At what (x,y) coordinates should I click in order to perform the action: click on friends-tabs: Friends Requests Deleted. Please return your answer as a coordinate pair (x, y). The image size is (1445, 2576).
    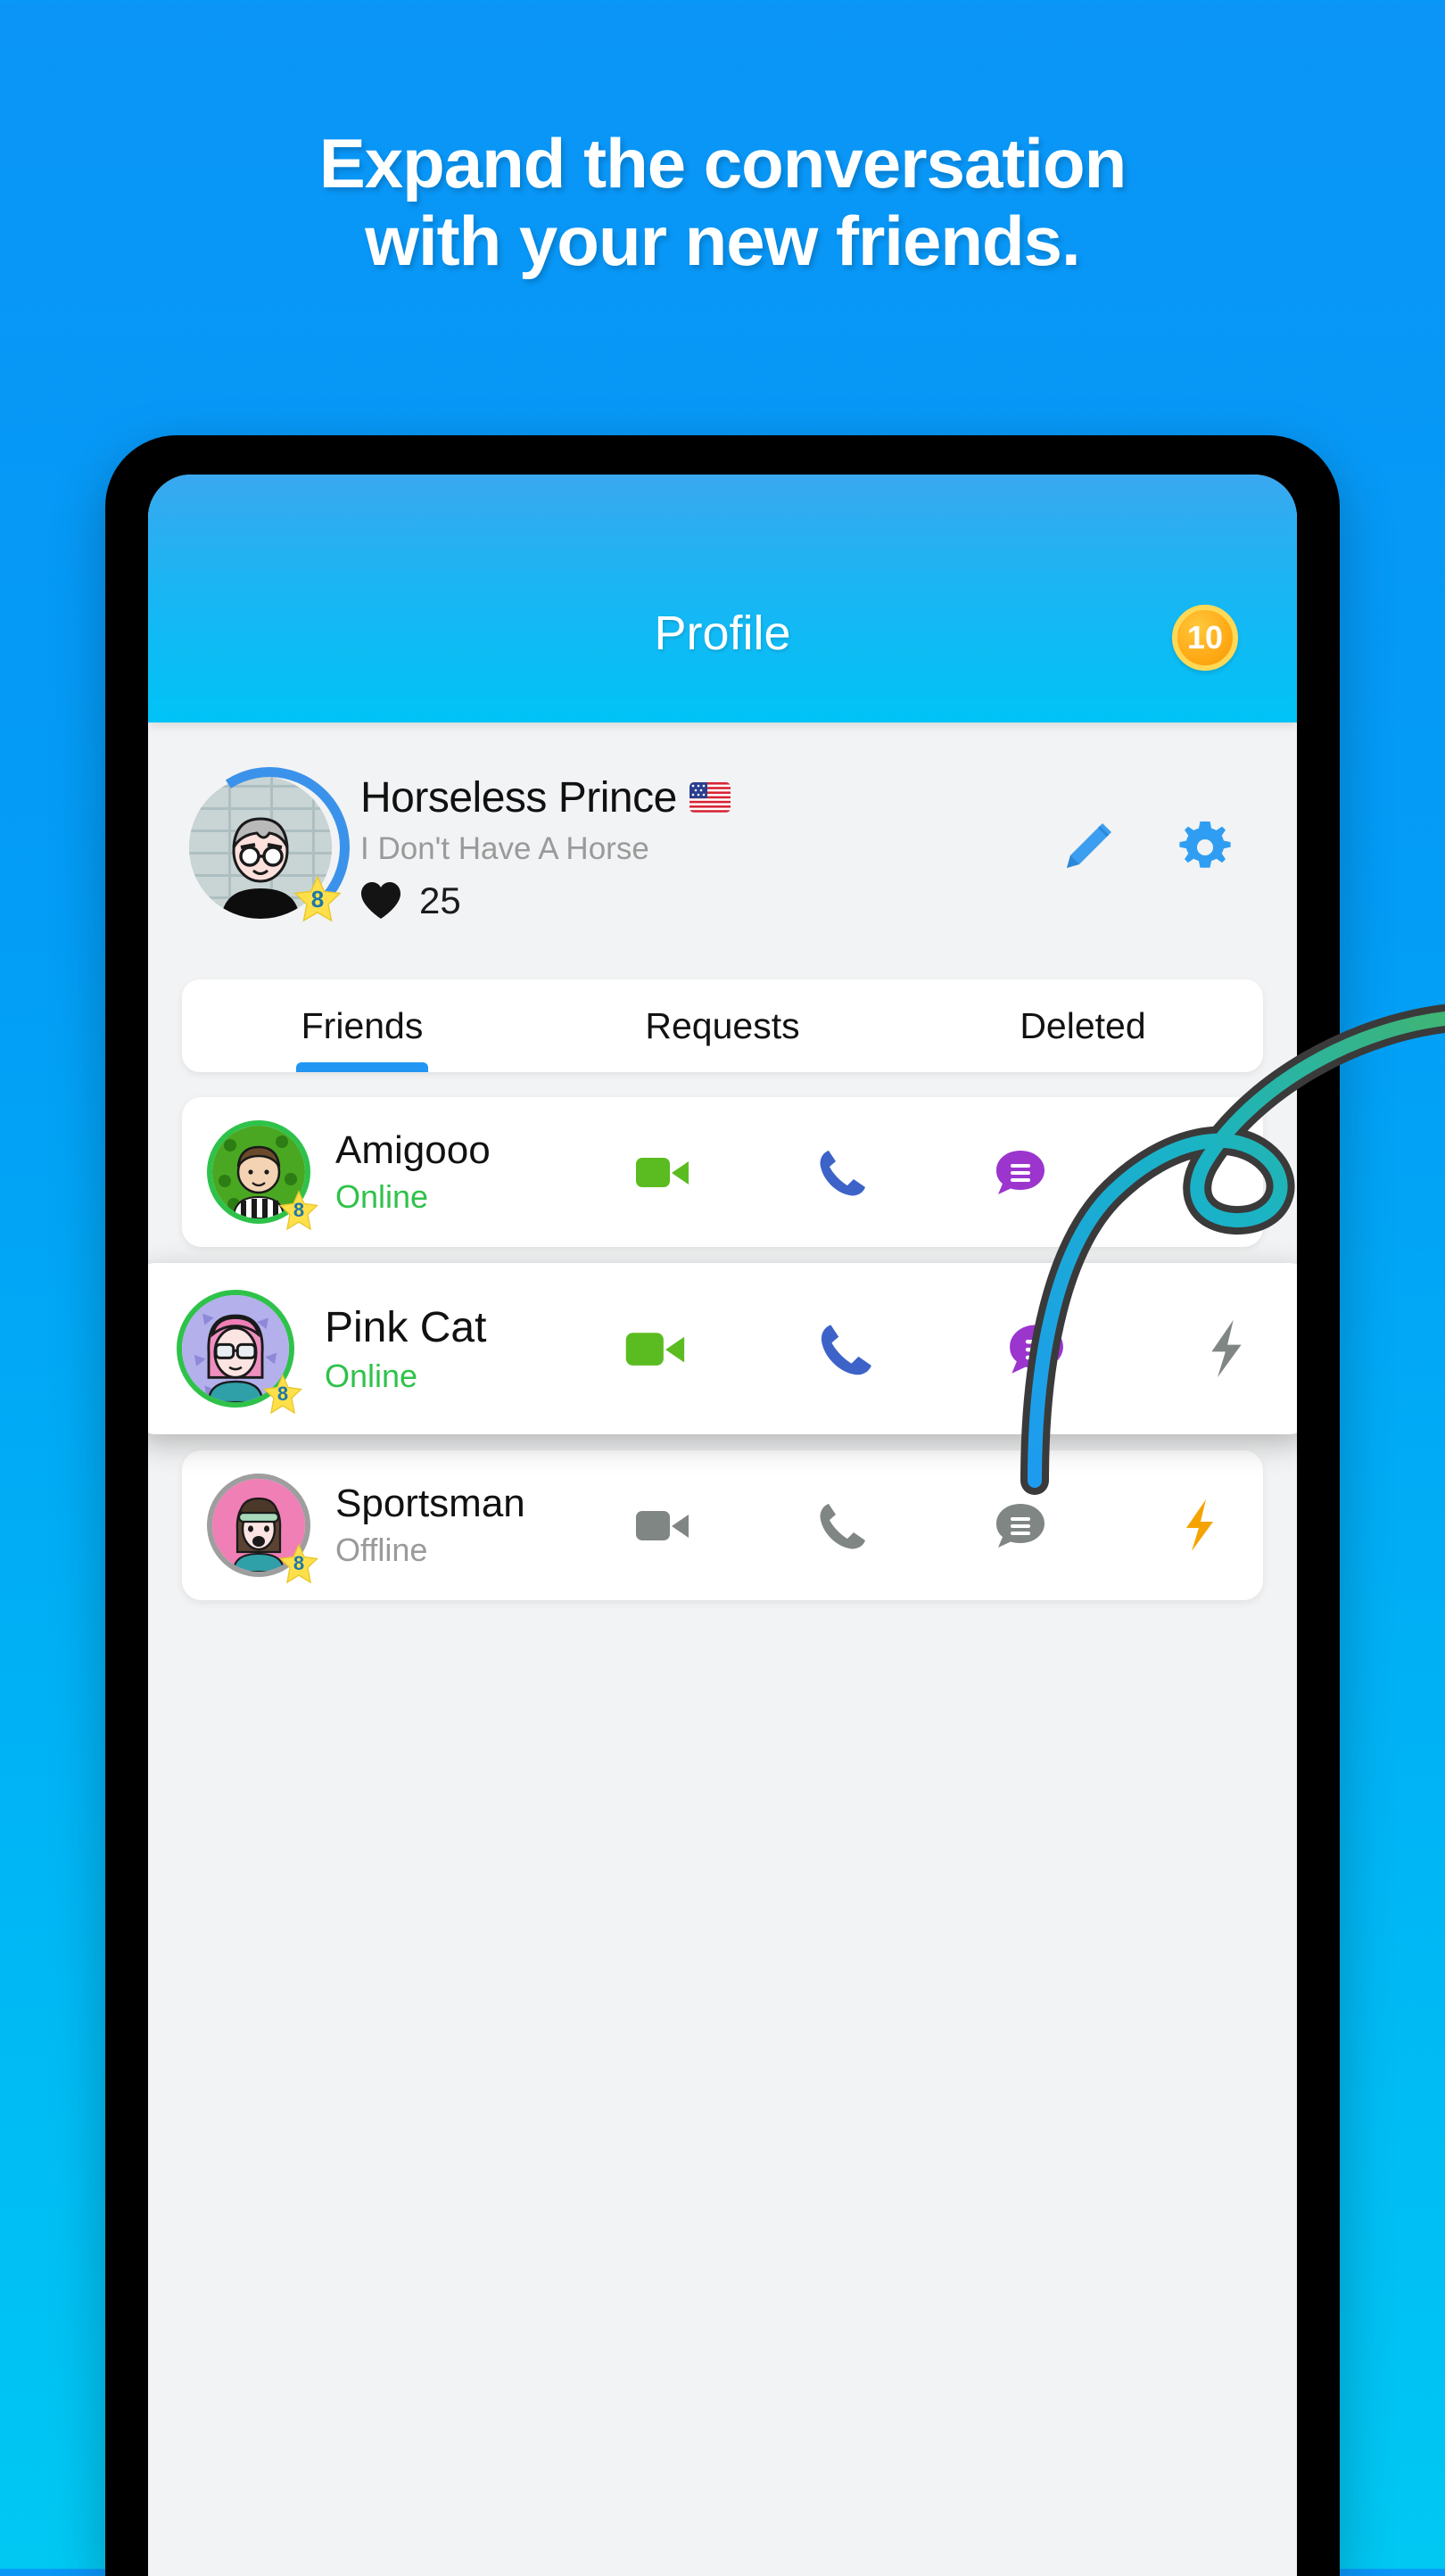
    Looking at the image, I should click on (723, 1025).